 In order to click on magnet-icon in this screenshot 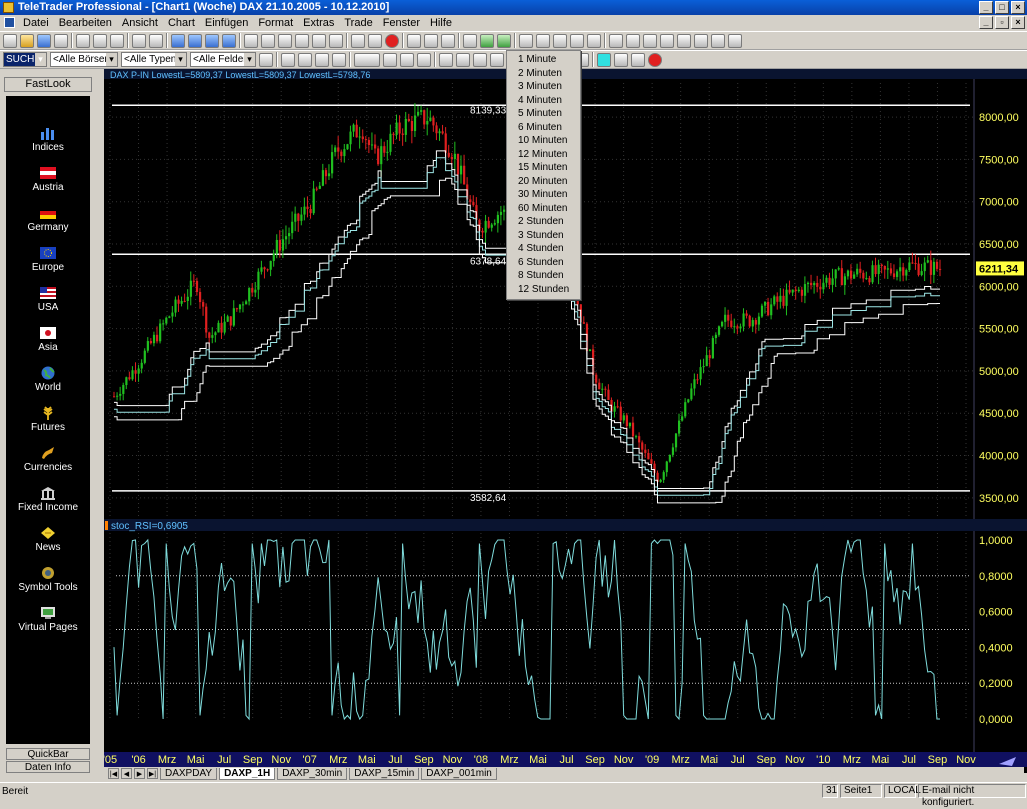, I will do `click(339, 59)`.